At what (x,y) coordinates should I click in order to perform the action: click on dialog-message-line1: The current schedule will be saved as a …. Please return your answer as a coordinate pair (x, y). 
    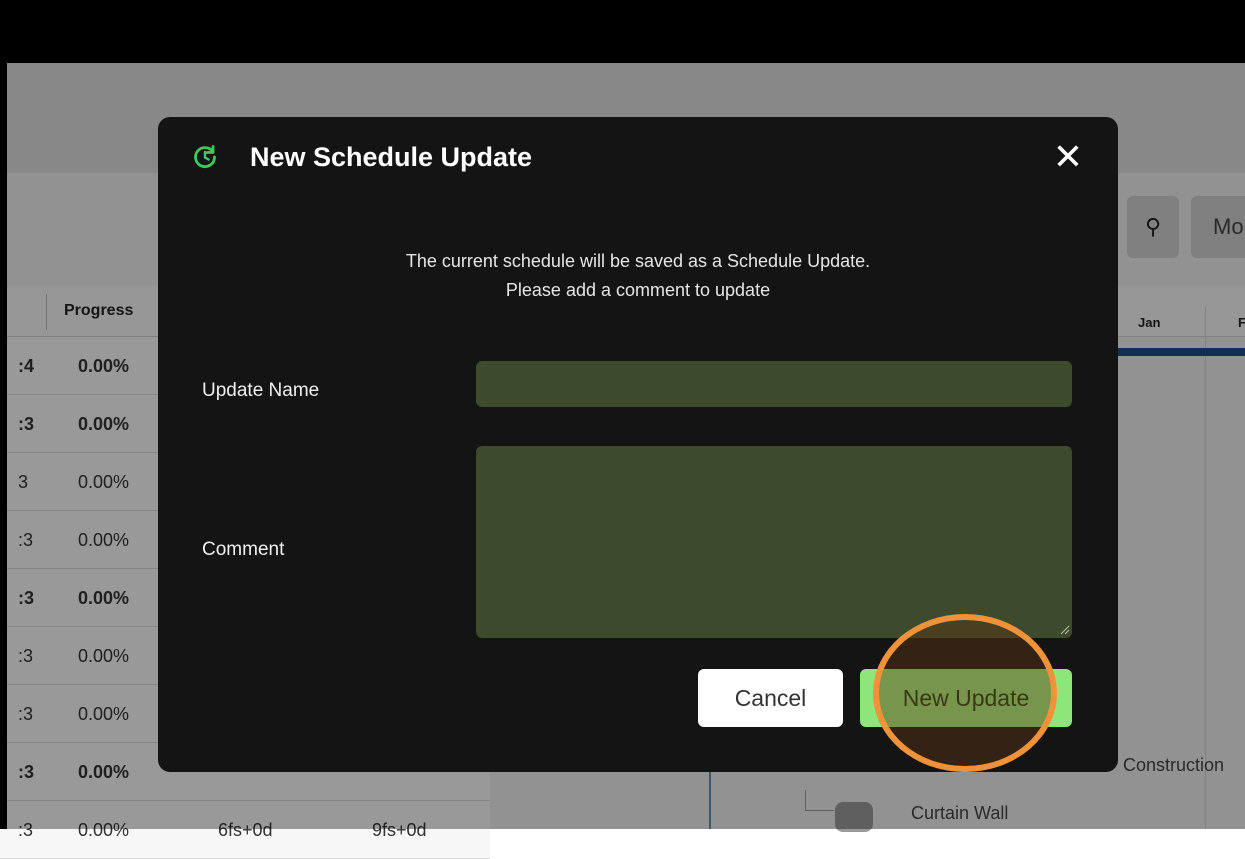
    Looking at the image, I should click on (638, 261).